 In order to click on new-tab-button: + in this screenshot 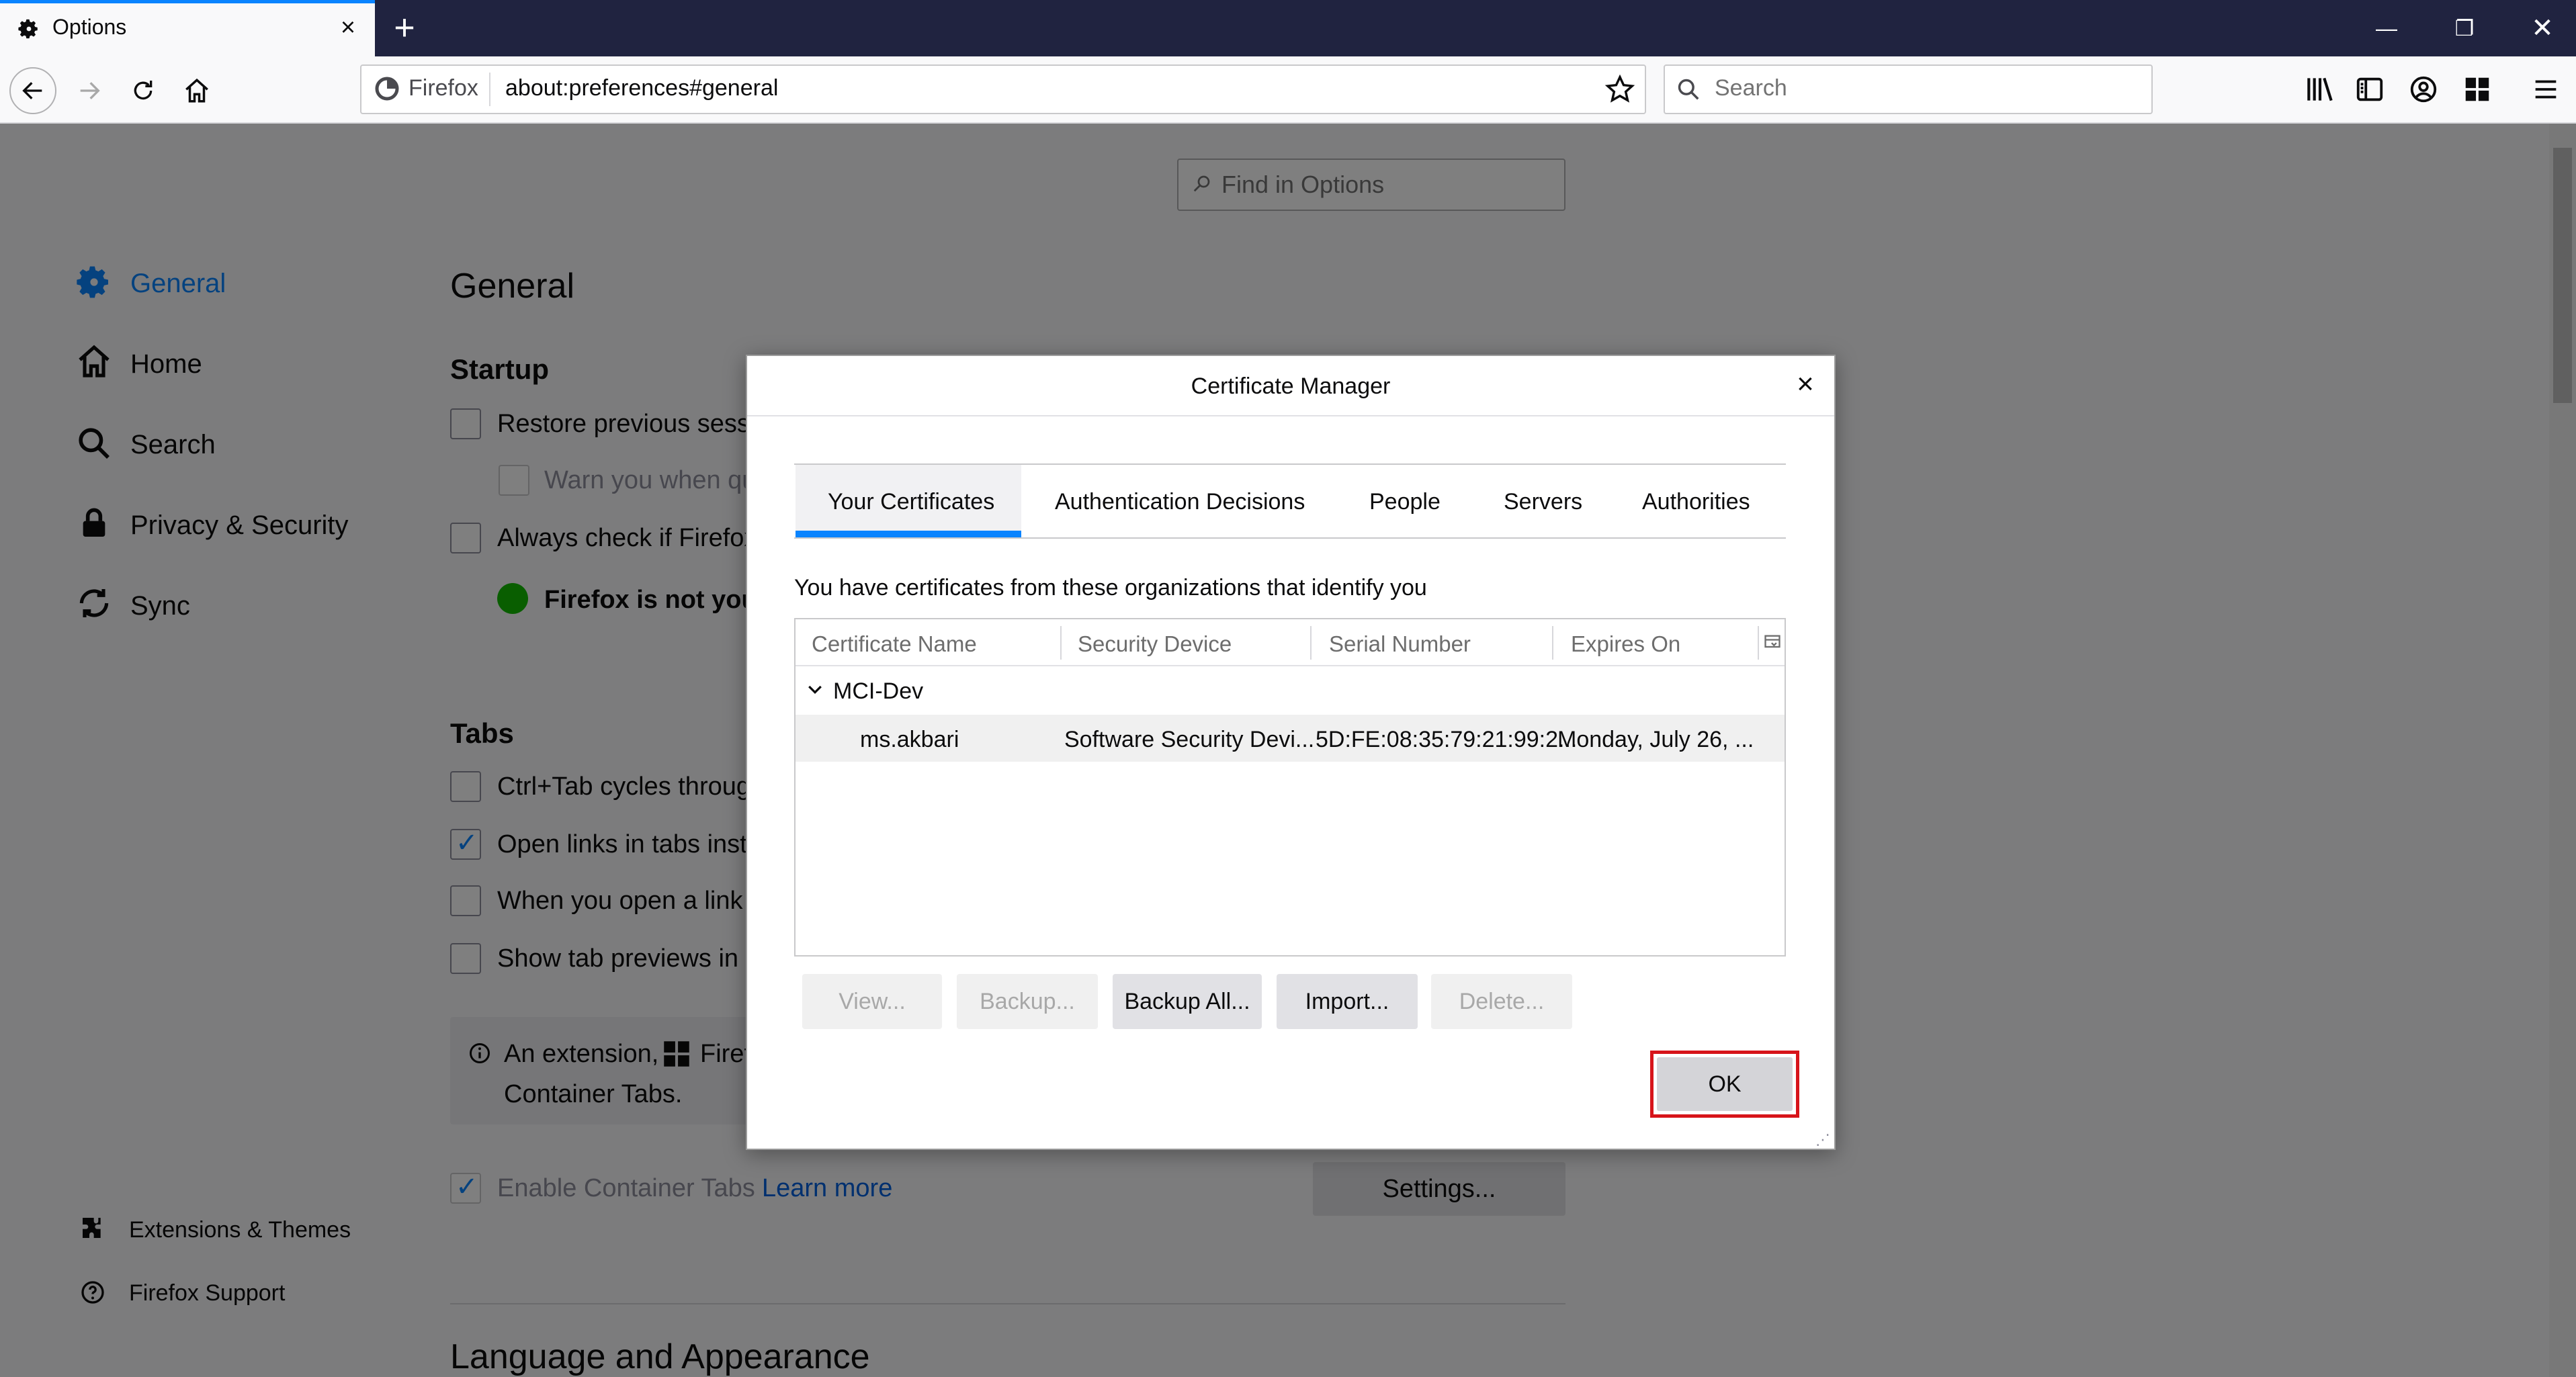, I will do `click(404, 27)`.